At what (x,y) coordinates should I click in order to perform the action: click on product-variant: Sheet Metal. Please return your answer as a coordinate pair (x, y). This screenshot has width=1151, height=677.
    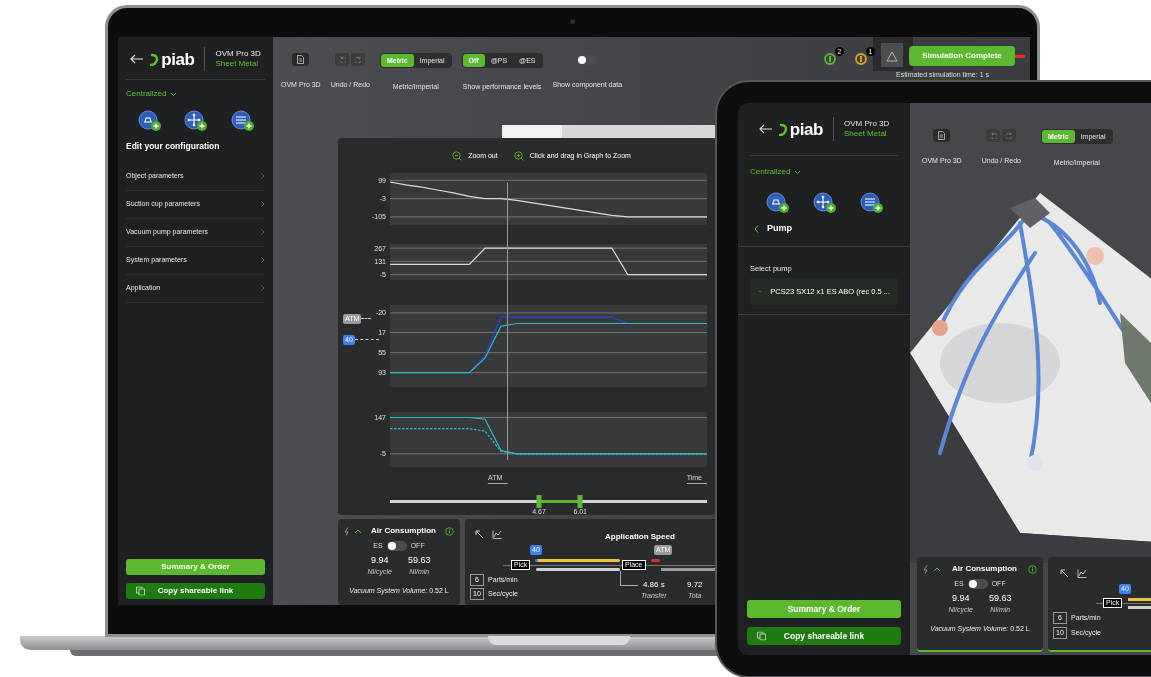
    Looking at the image, I should click on (237, 64).